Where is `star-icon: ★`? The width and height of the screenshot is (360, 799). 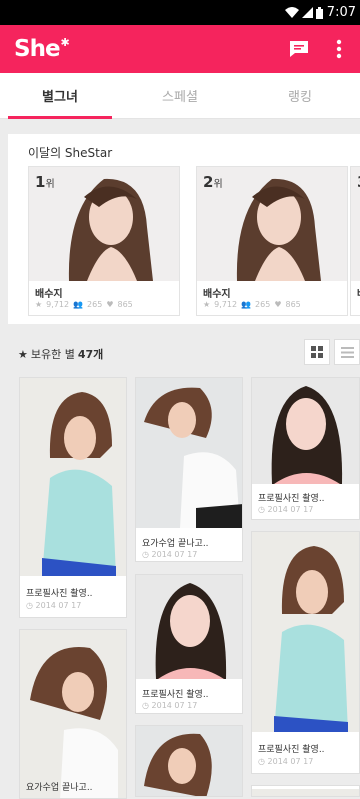 star-icon: ★ is located at coordinates (23, 354).